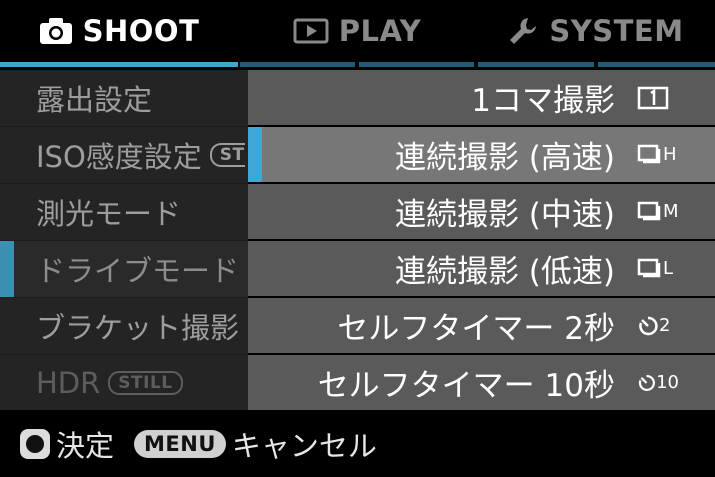 The height and width of the screenshot is (477, 715). Describe the element at coordinates (665, 325) in the screenshot. I see `icon-suffix: 2` at that location.